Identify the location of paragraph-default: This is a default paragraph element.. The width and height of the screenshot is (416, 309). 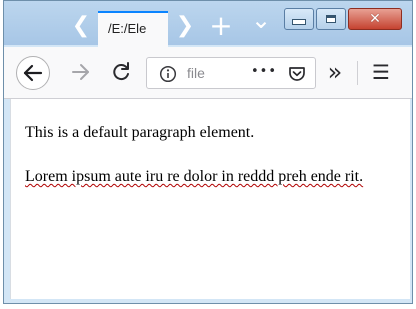
(140, 132).